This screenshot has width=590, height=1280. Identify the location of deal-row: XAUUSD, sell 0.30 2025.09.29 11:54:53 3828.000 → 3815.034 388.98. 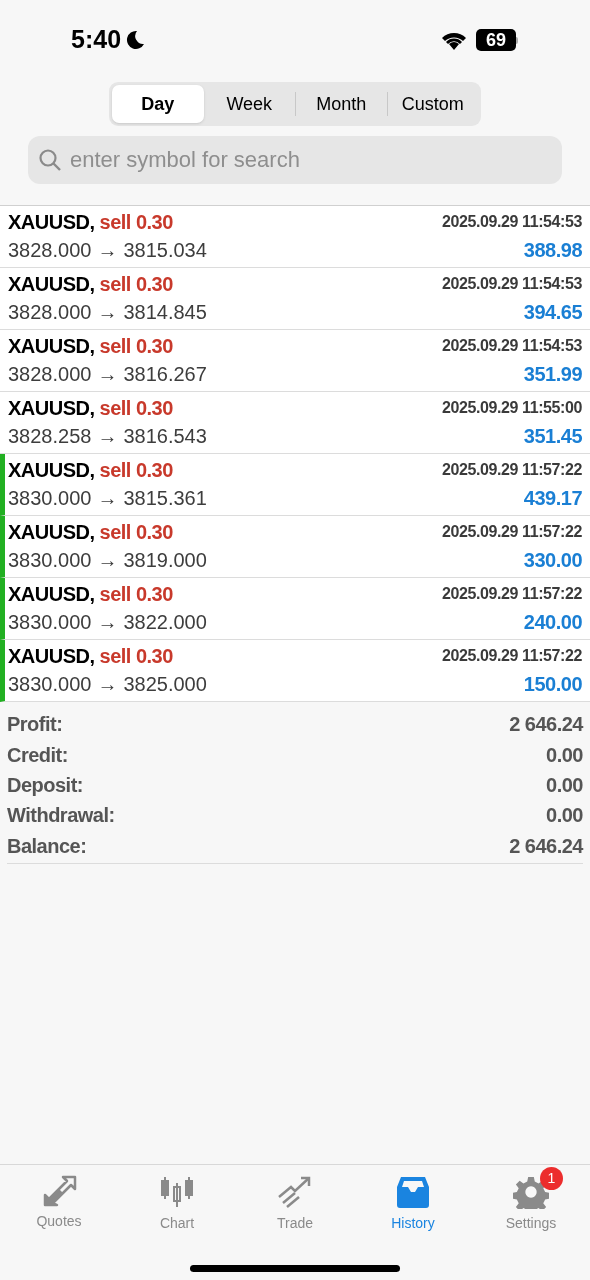
(295, 237).